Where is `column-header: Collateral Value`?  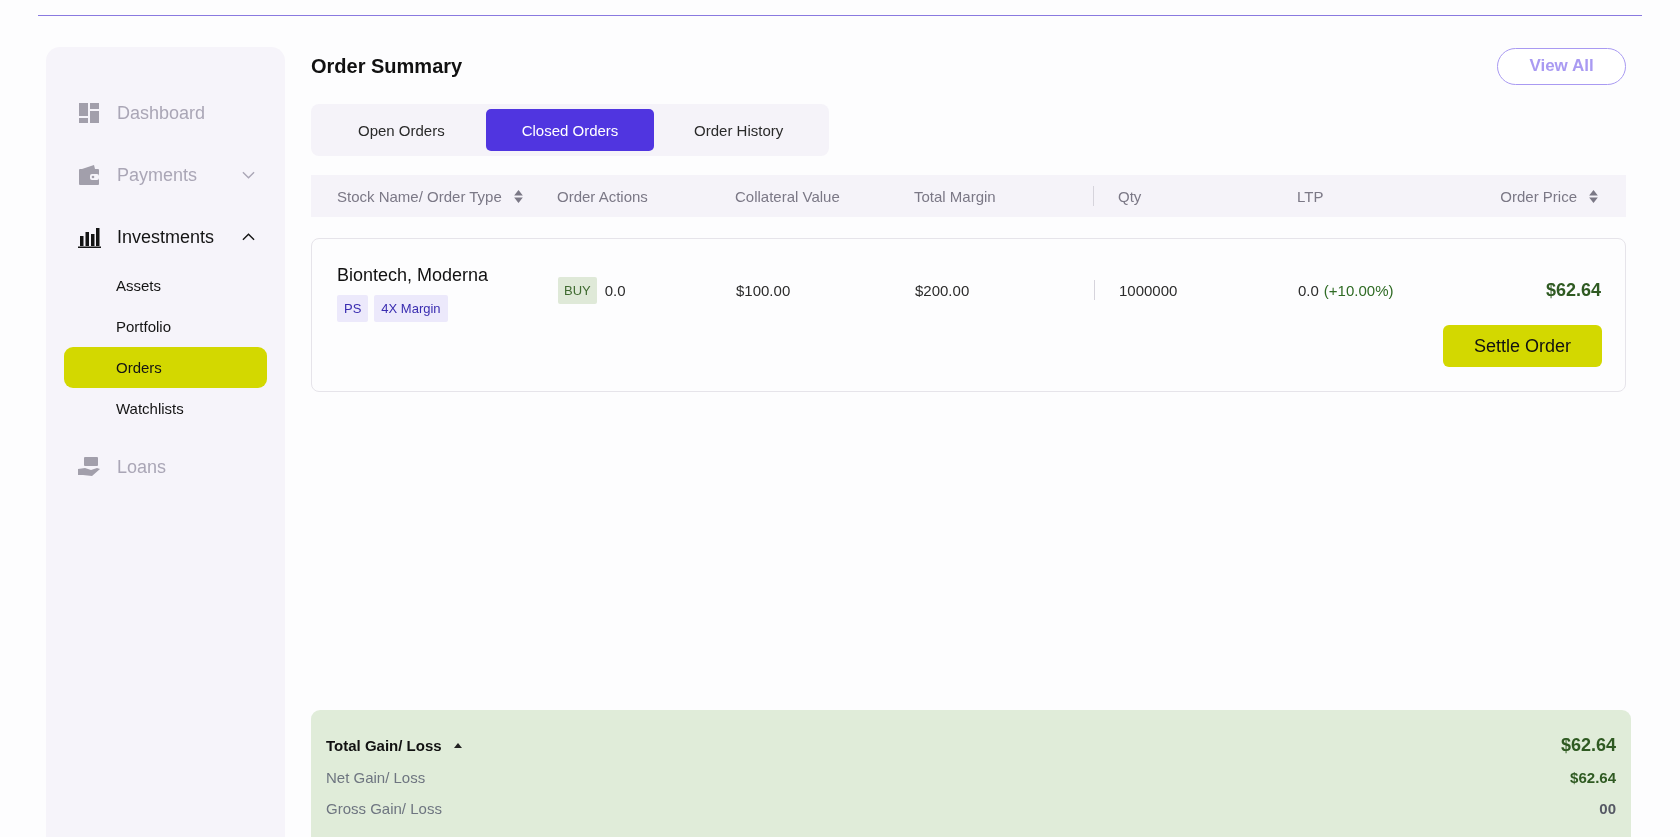 column-header: Collateral Value is located at coordinates (787, 196).